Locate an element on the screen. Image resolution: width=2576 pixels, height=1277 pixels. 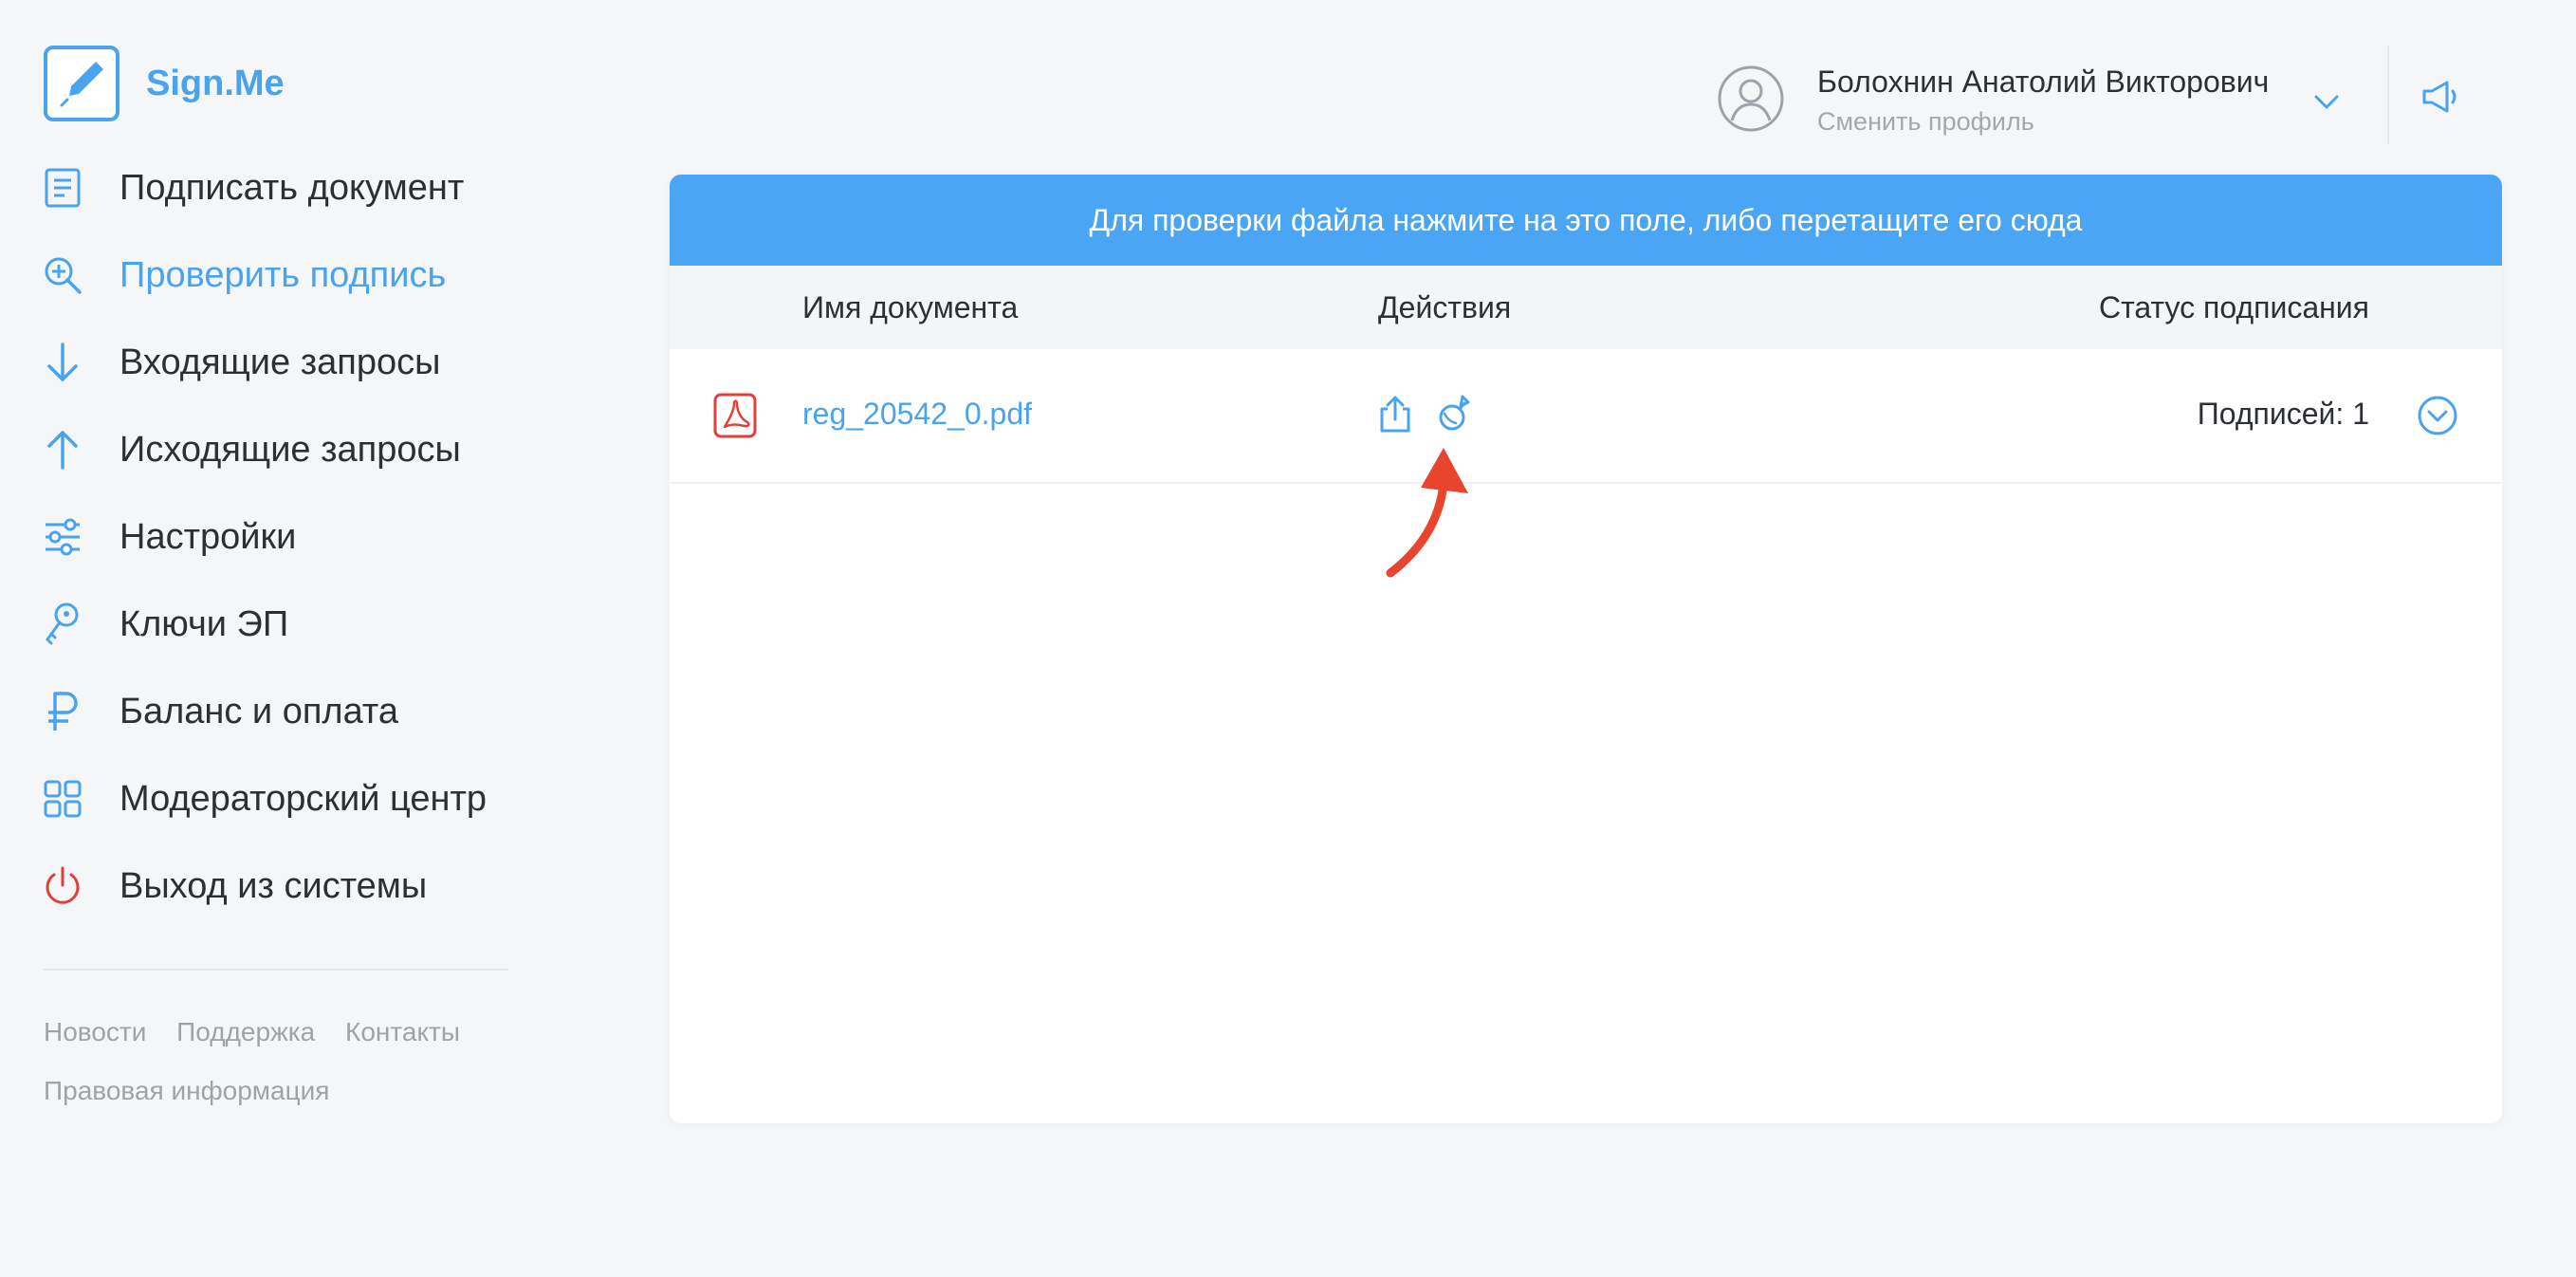
annotation-arrow is located at coordinates (1427, 513).